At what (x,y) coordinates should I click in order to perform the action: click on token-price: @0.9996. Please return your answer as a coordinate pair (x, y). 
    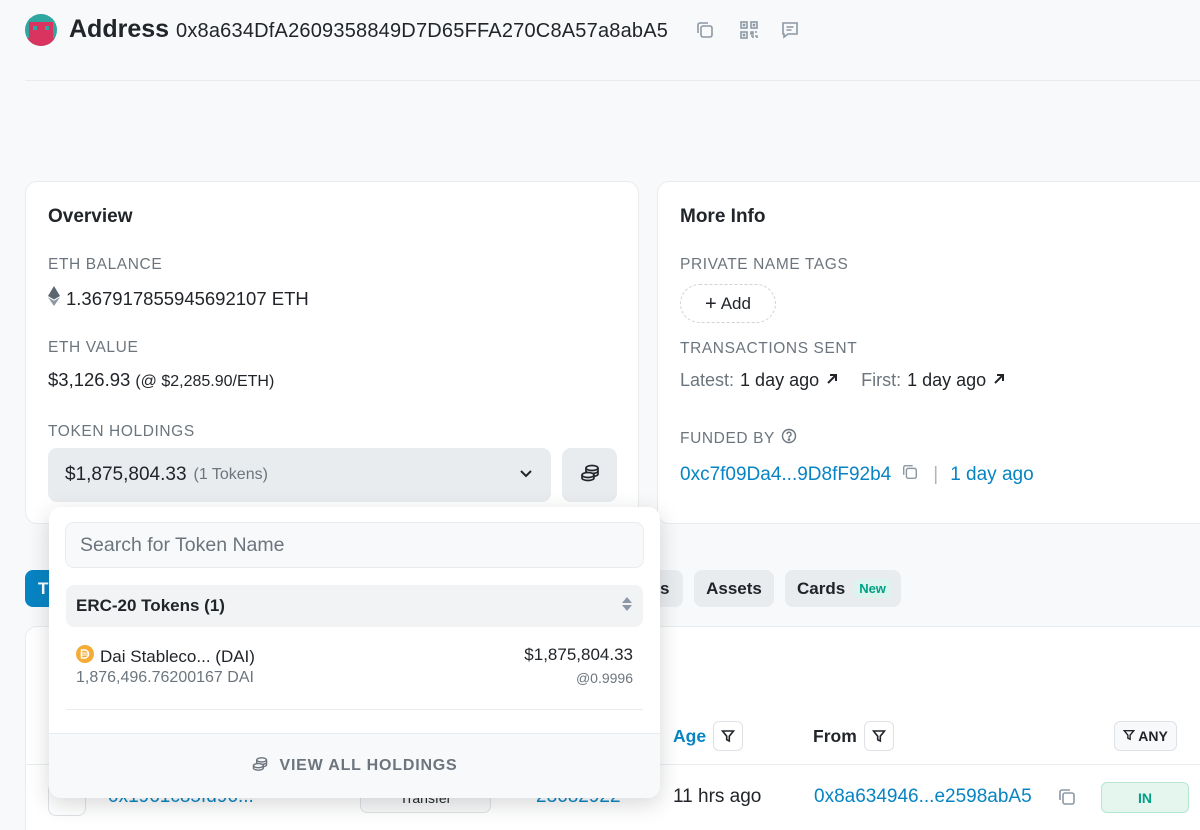
    Looking at the image, I should click on (604, 678).